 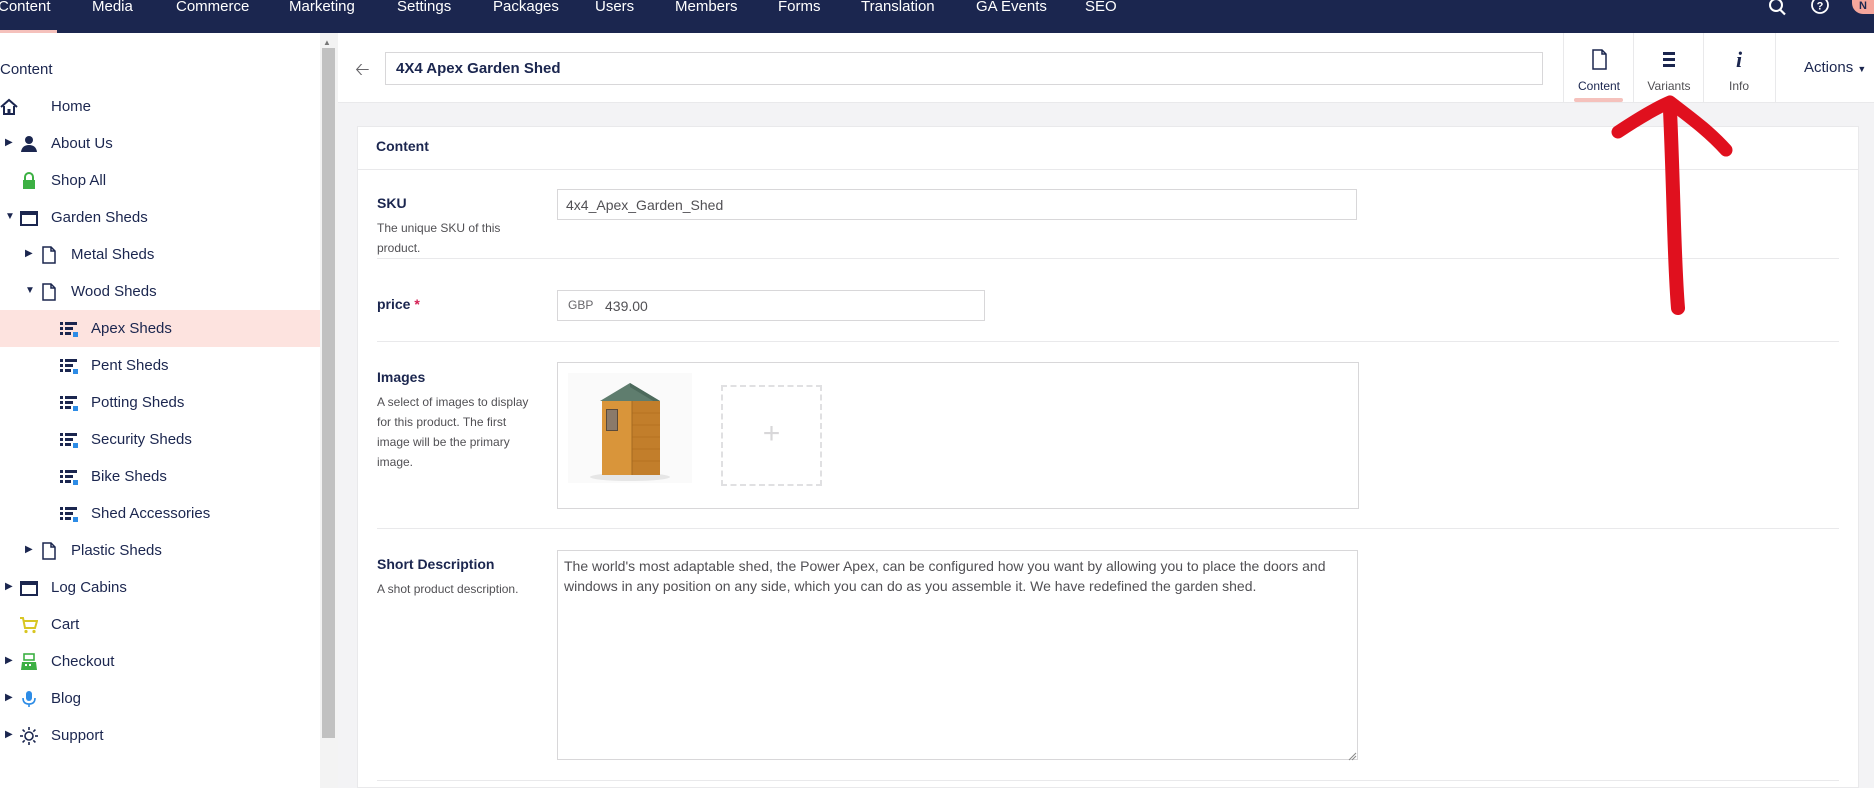 I want to click on tree-item-label: Wood Sheds, so click(x=114, y=291).